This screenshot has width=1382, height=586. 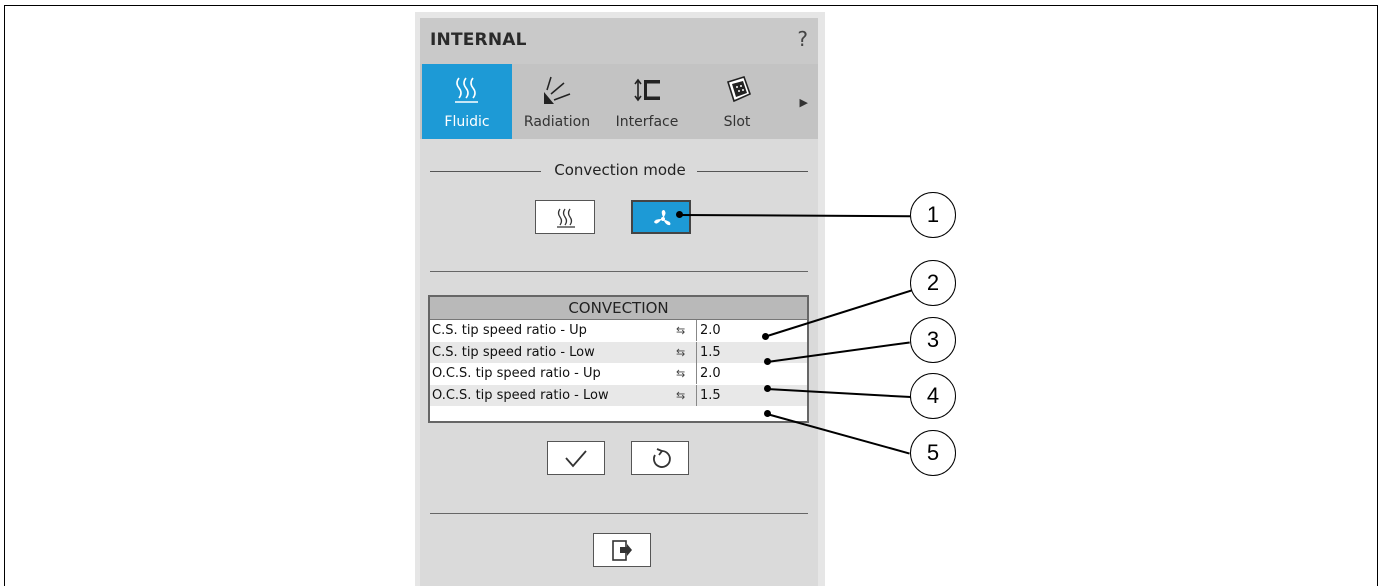 I want to click on tab-slot: Slot, so click(x=737, y=101).